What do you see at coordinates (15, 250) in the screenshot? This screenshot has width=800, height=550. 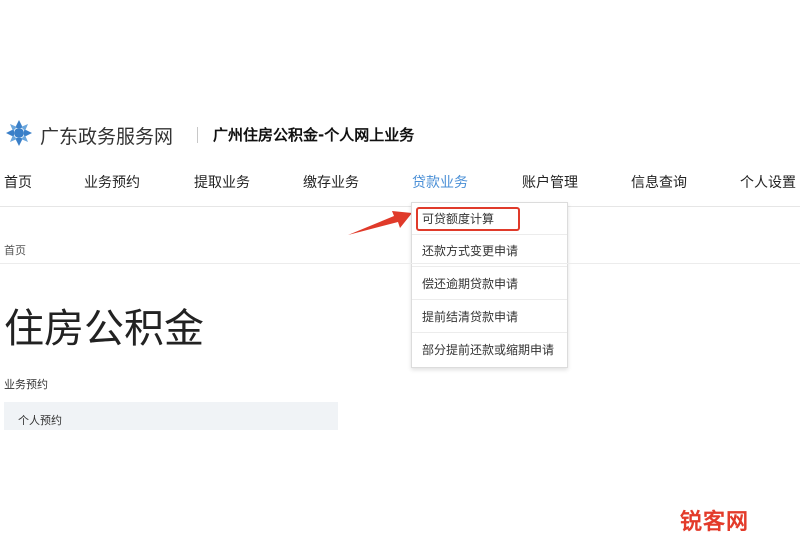 I see `breadcrumb: 首页` at bounding box center [15, 250].